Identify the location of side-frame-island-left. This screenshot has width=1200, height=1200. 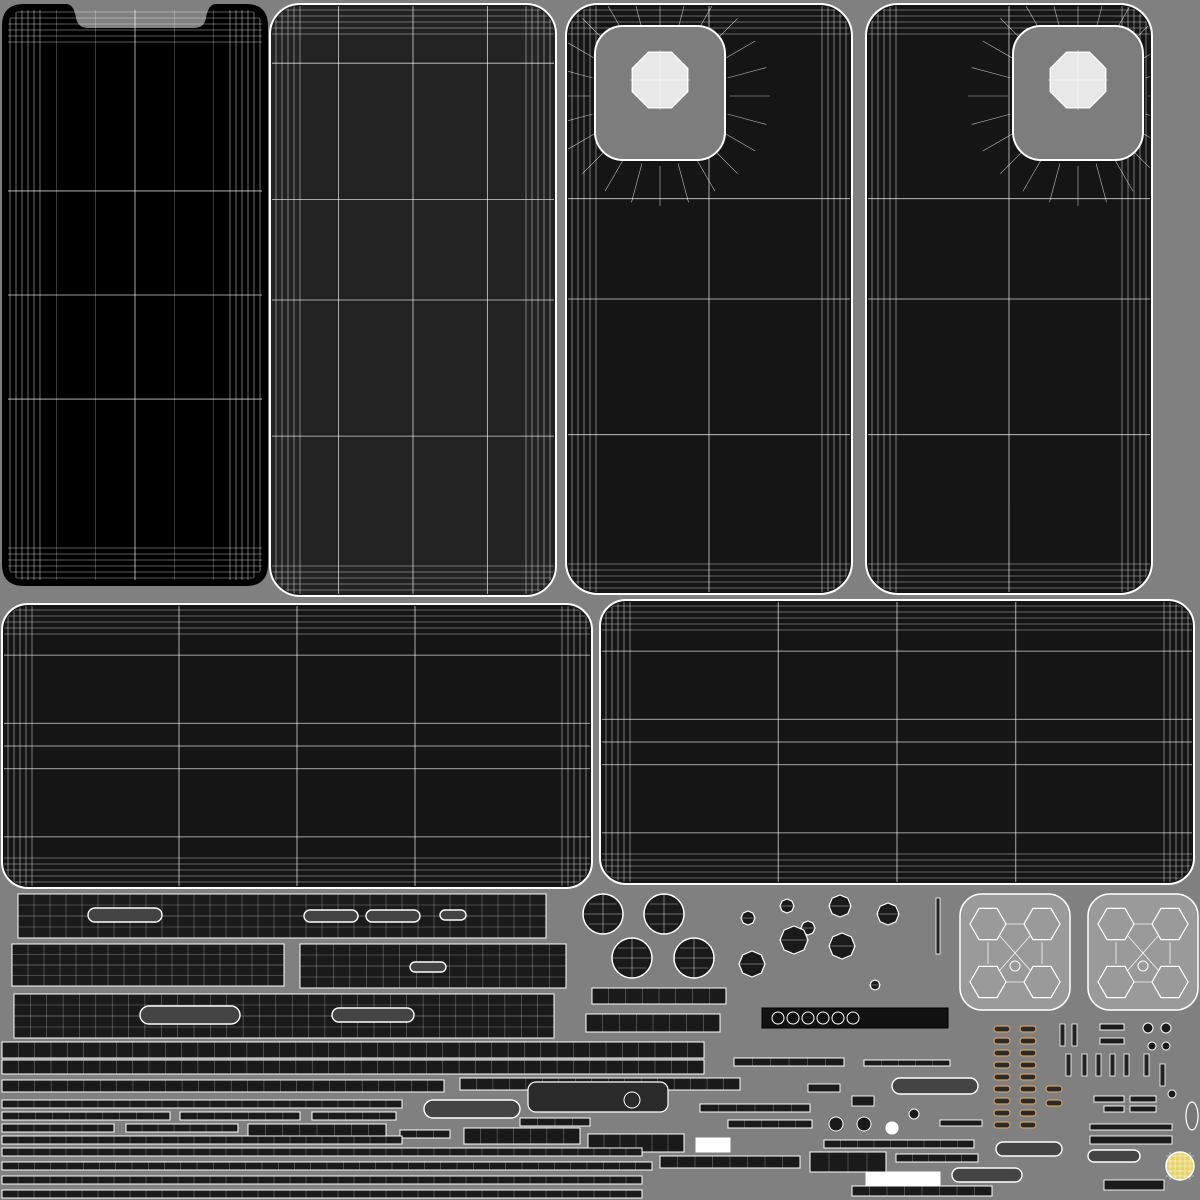
(297, 746).